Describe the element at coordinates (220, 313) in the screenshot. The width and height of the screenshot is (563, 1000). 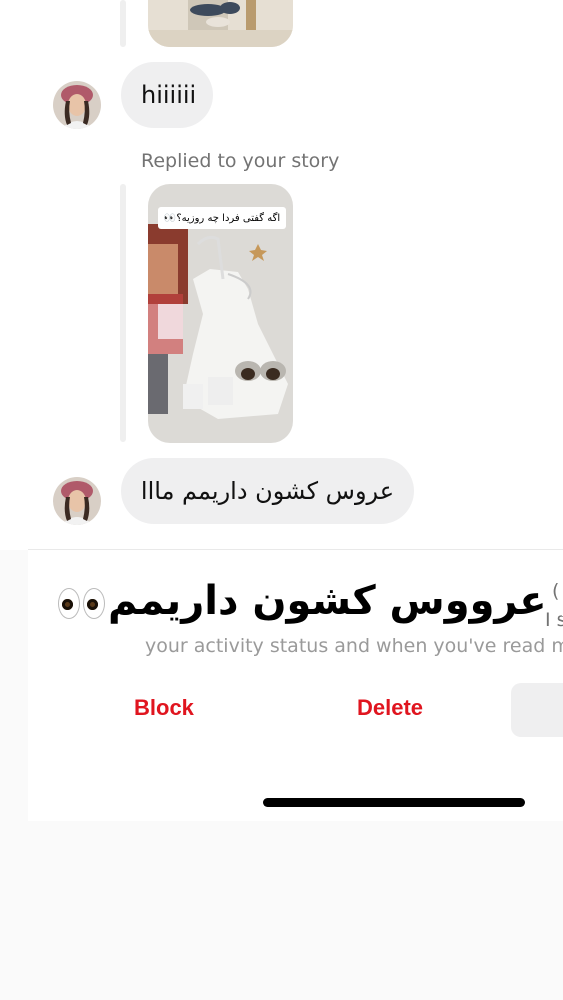
I see `story-thumbnail: اگه گفتی فردا چه روزیه؟👀` at that location.